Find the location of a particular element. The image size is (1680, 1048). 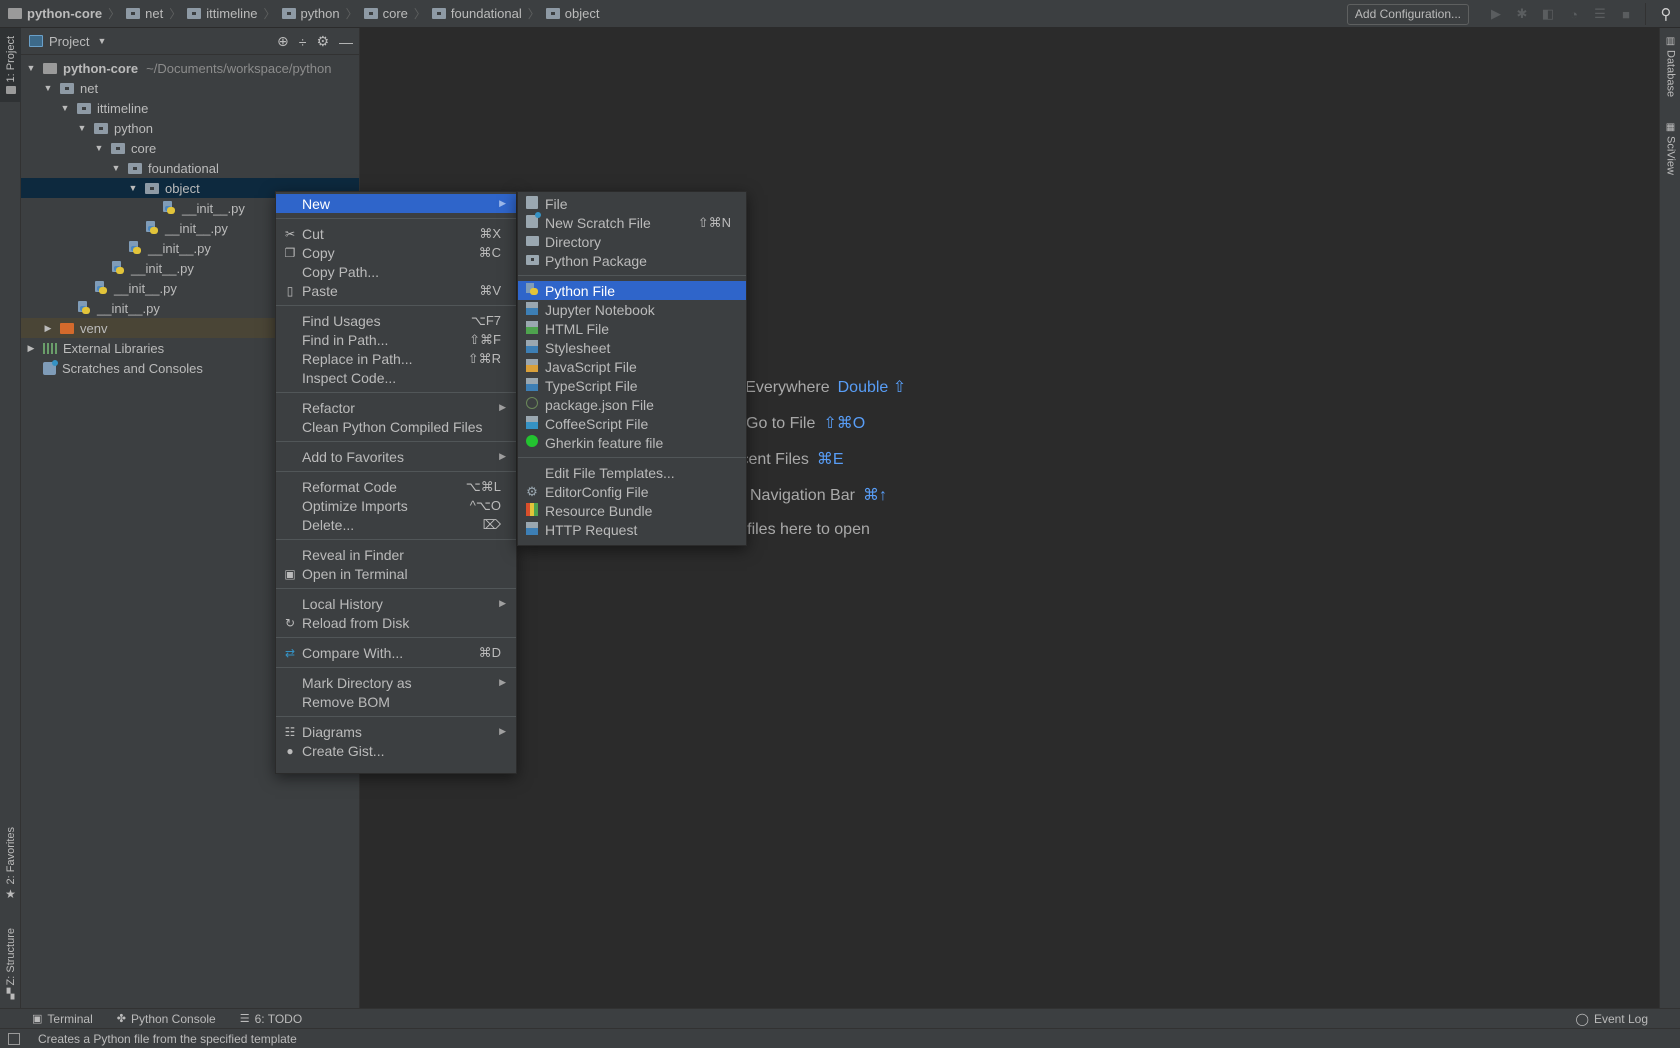

menu-item-clean-python-compiled-files: Clean Python Compiled Files is located at coordinates (396, 426).